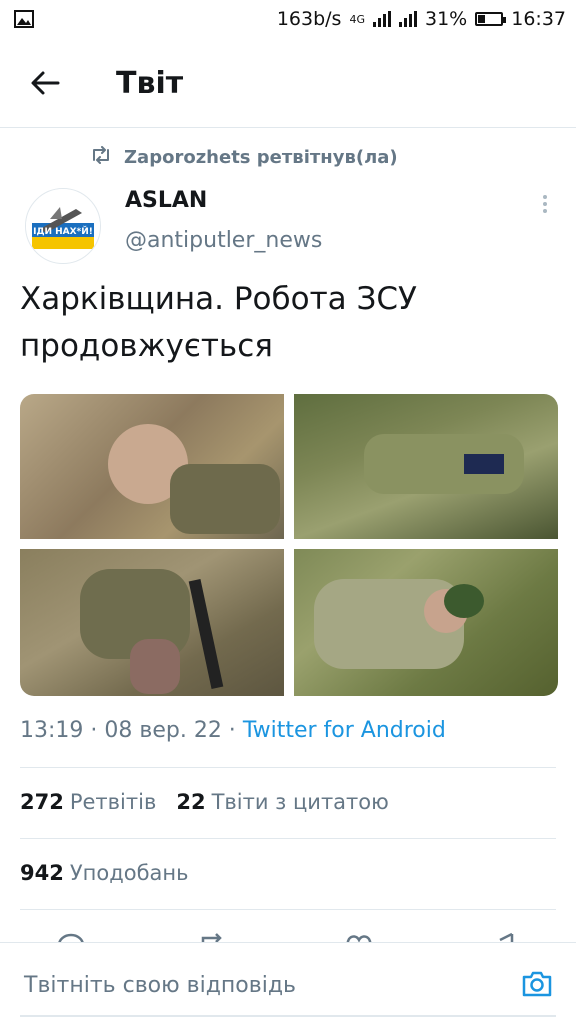 The width and height of the screenshot is (576, 1025). Describe the element at coordinates (261, 157) in the screenshot. I see `retweeter-text: Zaporozhets ретвітнув(ла)` at that location.